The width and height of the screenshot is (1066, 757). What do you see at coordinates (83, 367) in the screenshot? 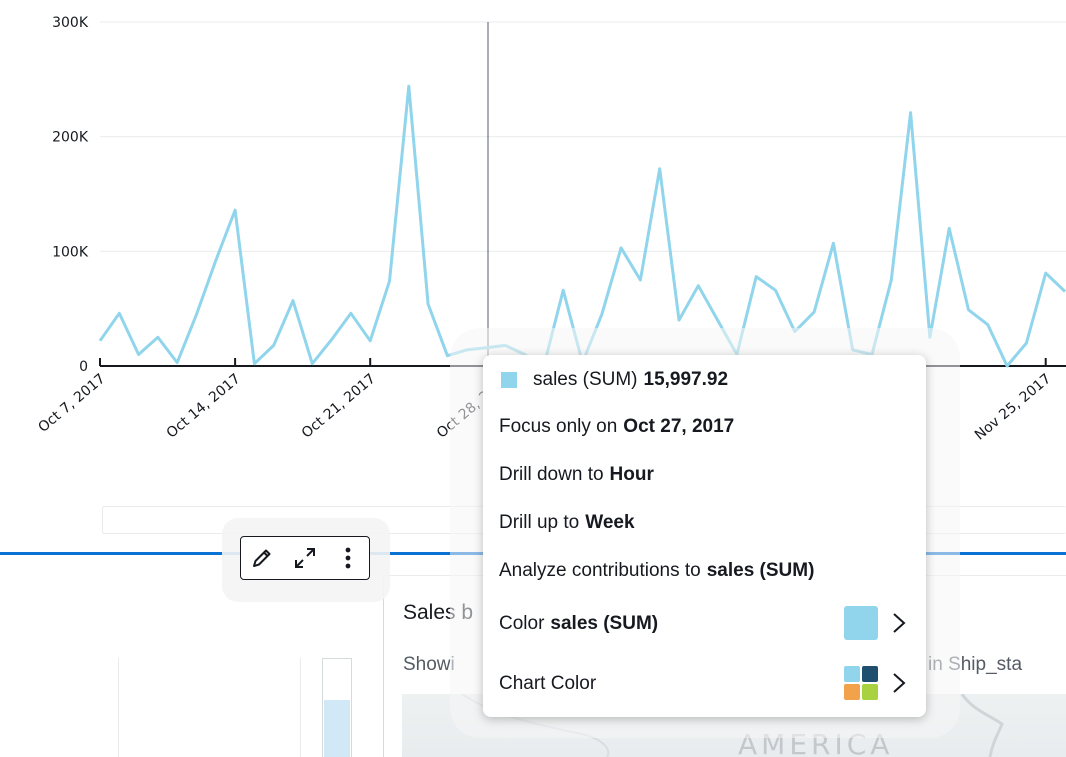
I see `y-tick-label: 0` at bounding box center [83, 367].